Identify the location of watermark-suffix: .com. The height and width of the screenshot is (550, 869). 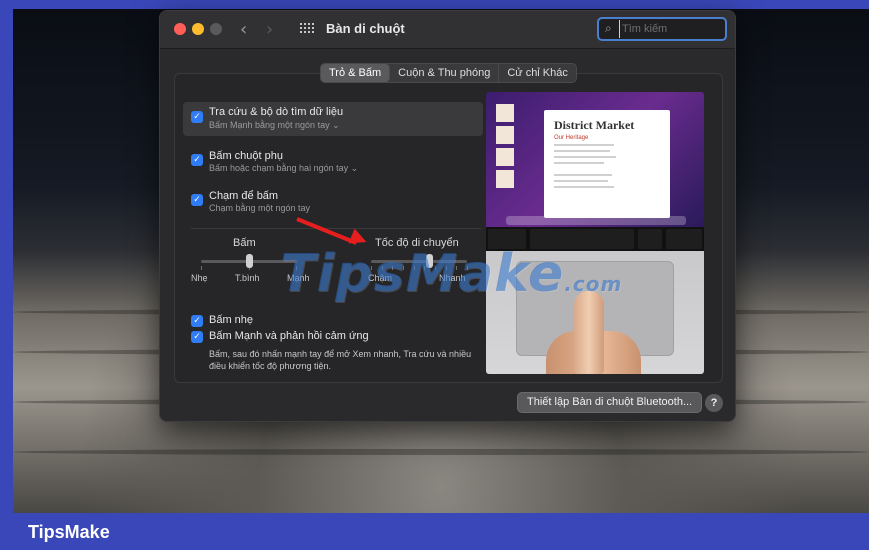
(593, 284).